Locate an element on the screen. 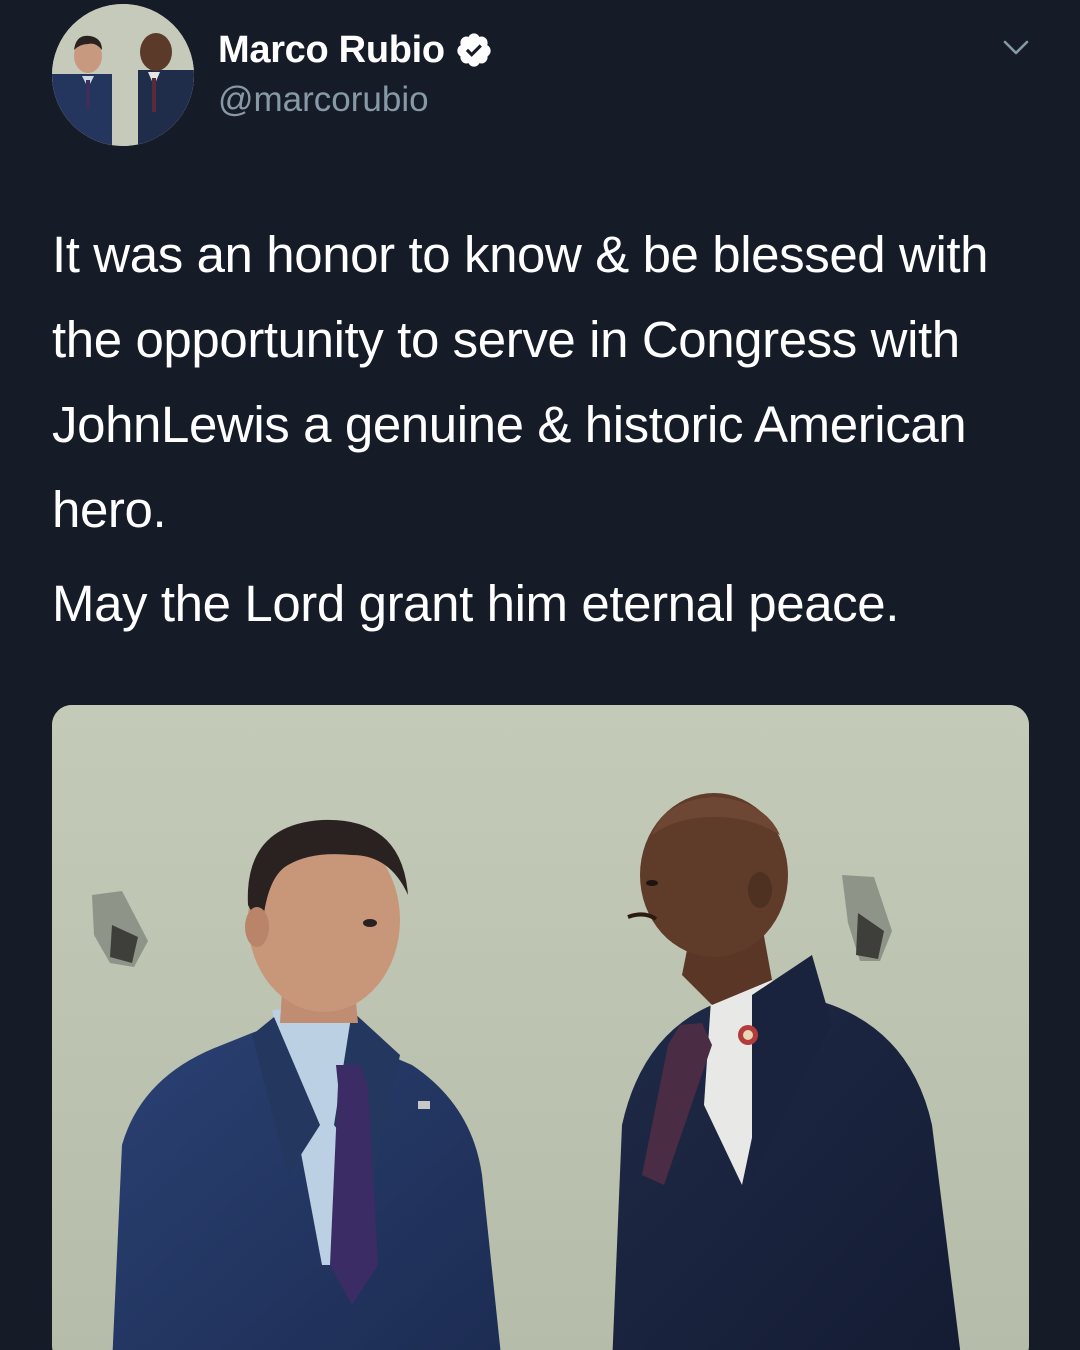 The height and width of the screenshot is (1350, 1080). author-name-row: Marco Rubio is located at coordinates (355, 50).